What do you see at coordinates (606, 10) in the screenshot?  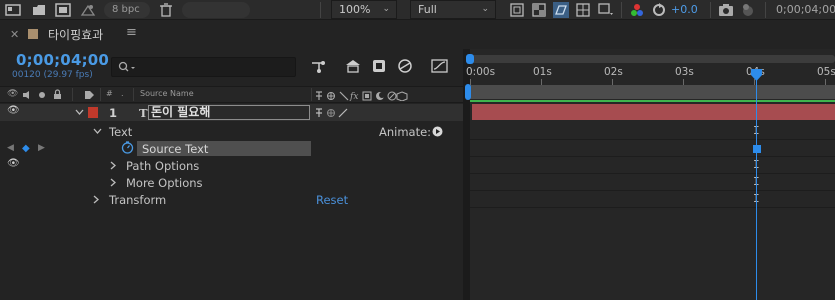 I see `channel-dropdown-icon` at bounding box center [606, 10].